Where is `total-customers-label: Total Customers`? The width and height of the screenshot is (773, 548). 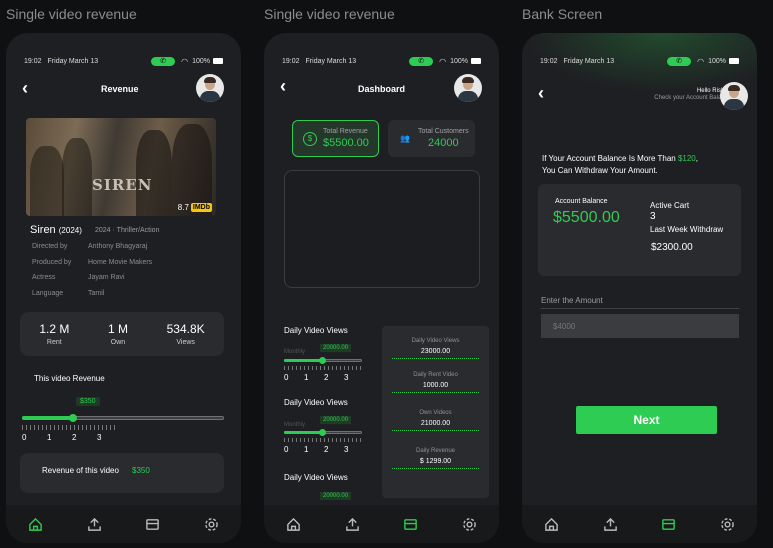 total-customers-label: Total Customers is located at coordinates (443, 131).